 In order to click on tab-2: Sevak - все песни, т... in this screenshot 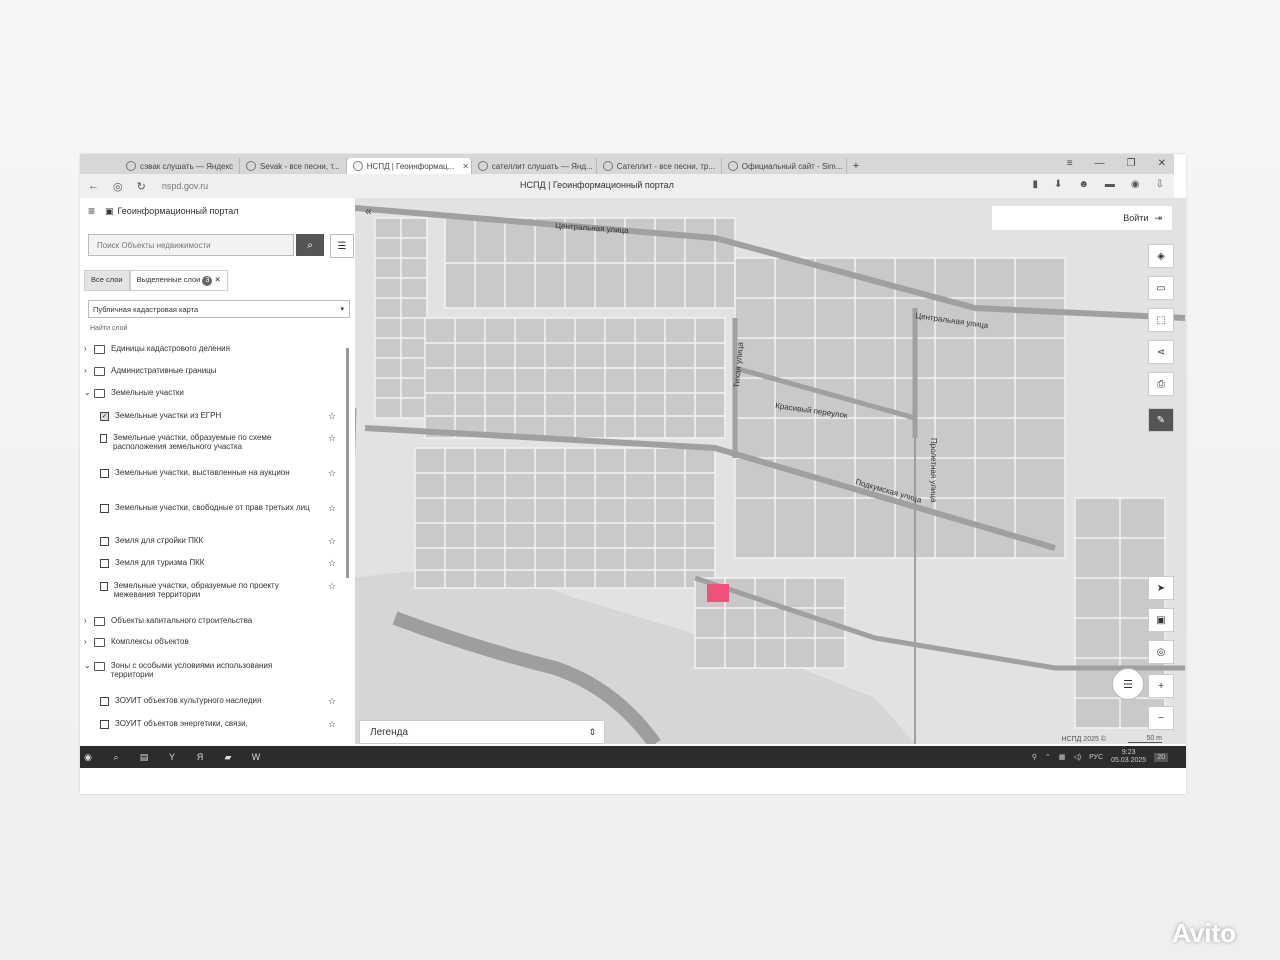, I will do `click(293, 166)`.